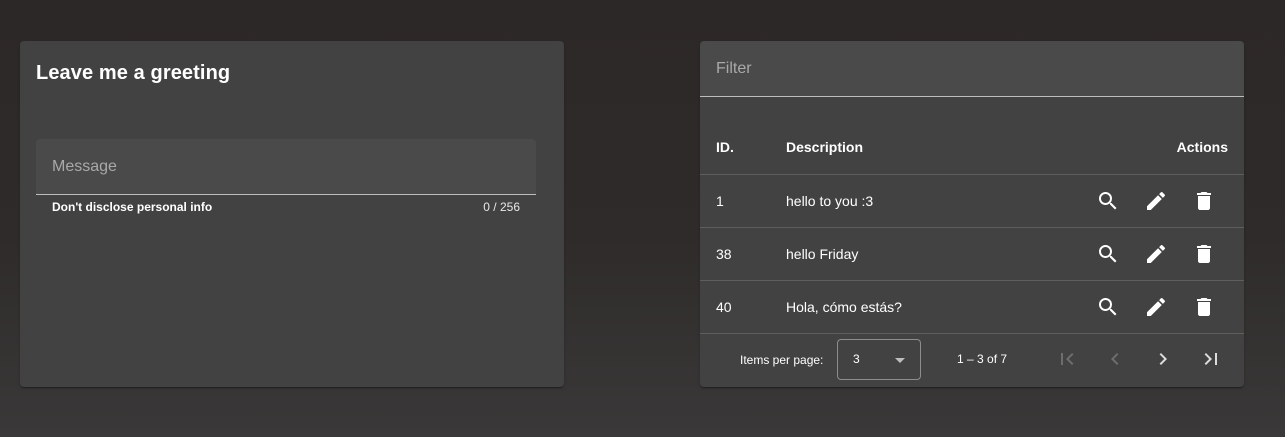 The image size is (1285, 437). I want to click on column-header-id: ID., so click(725, 147).